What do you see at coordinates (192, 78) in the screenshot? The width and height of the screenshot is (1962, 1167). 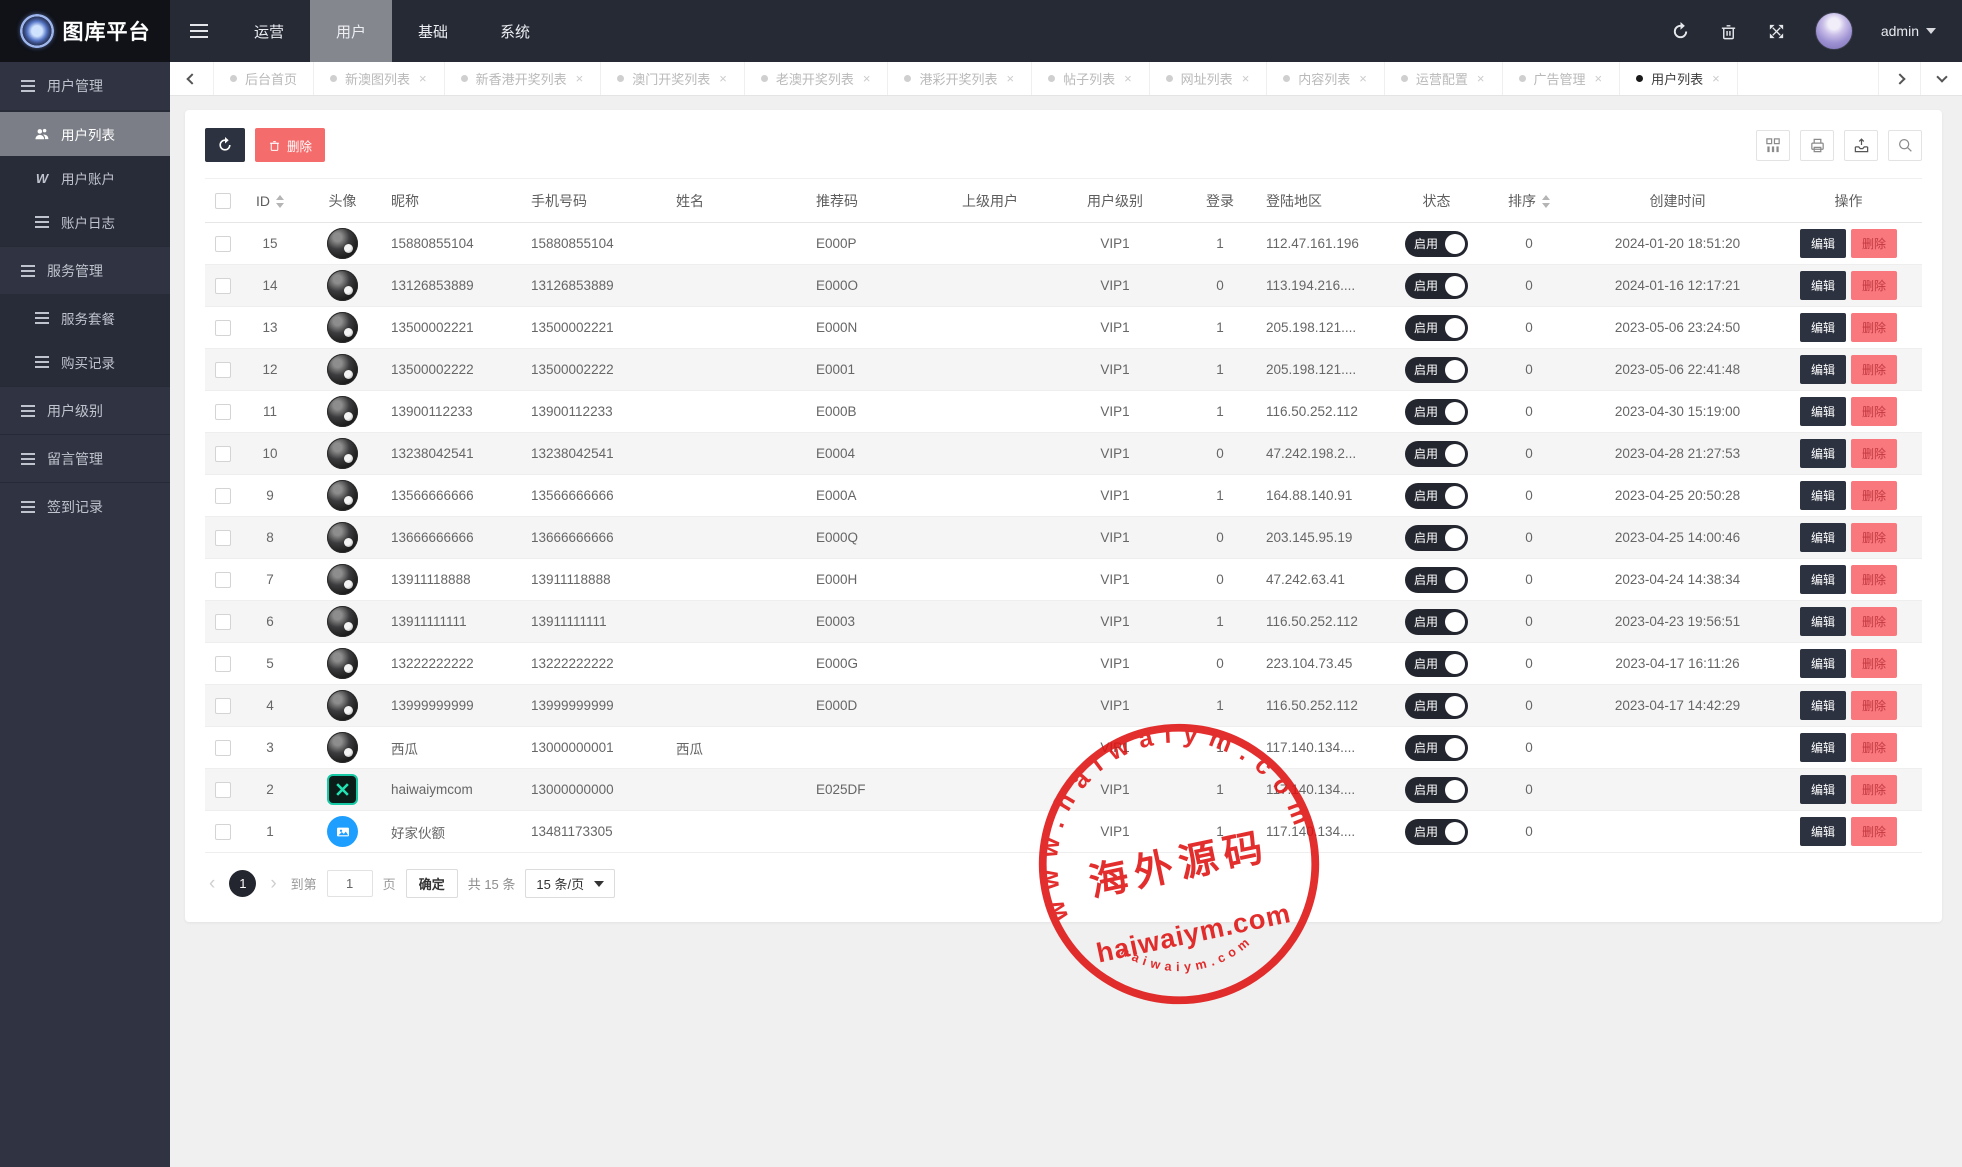 I see `tabs-scroll-left-button` at bounding box center [192, 78].